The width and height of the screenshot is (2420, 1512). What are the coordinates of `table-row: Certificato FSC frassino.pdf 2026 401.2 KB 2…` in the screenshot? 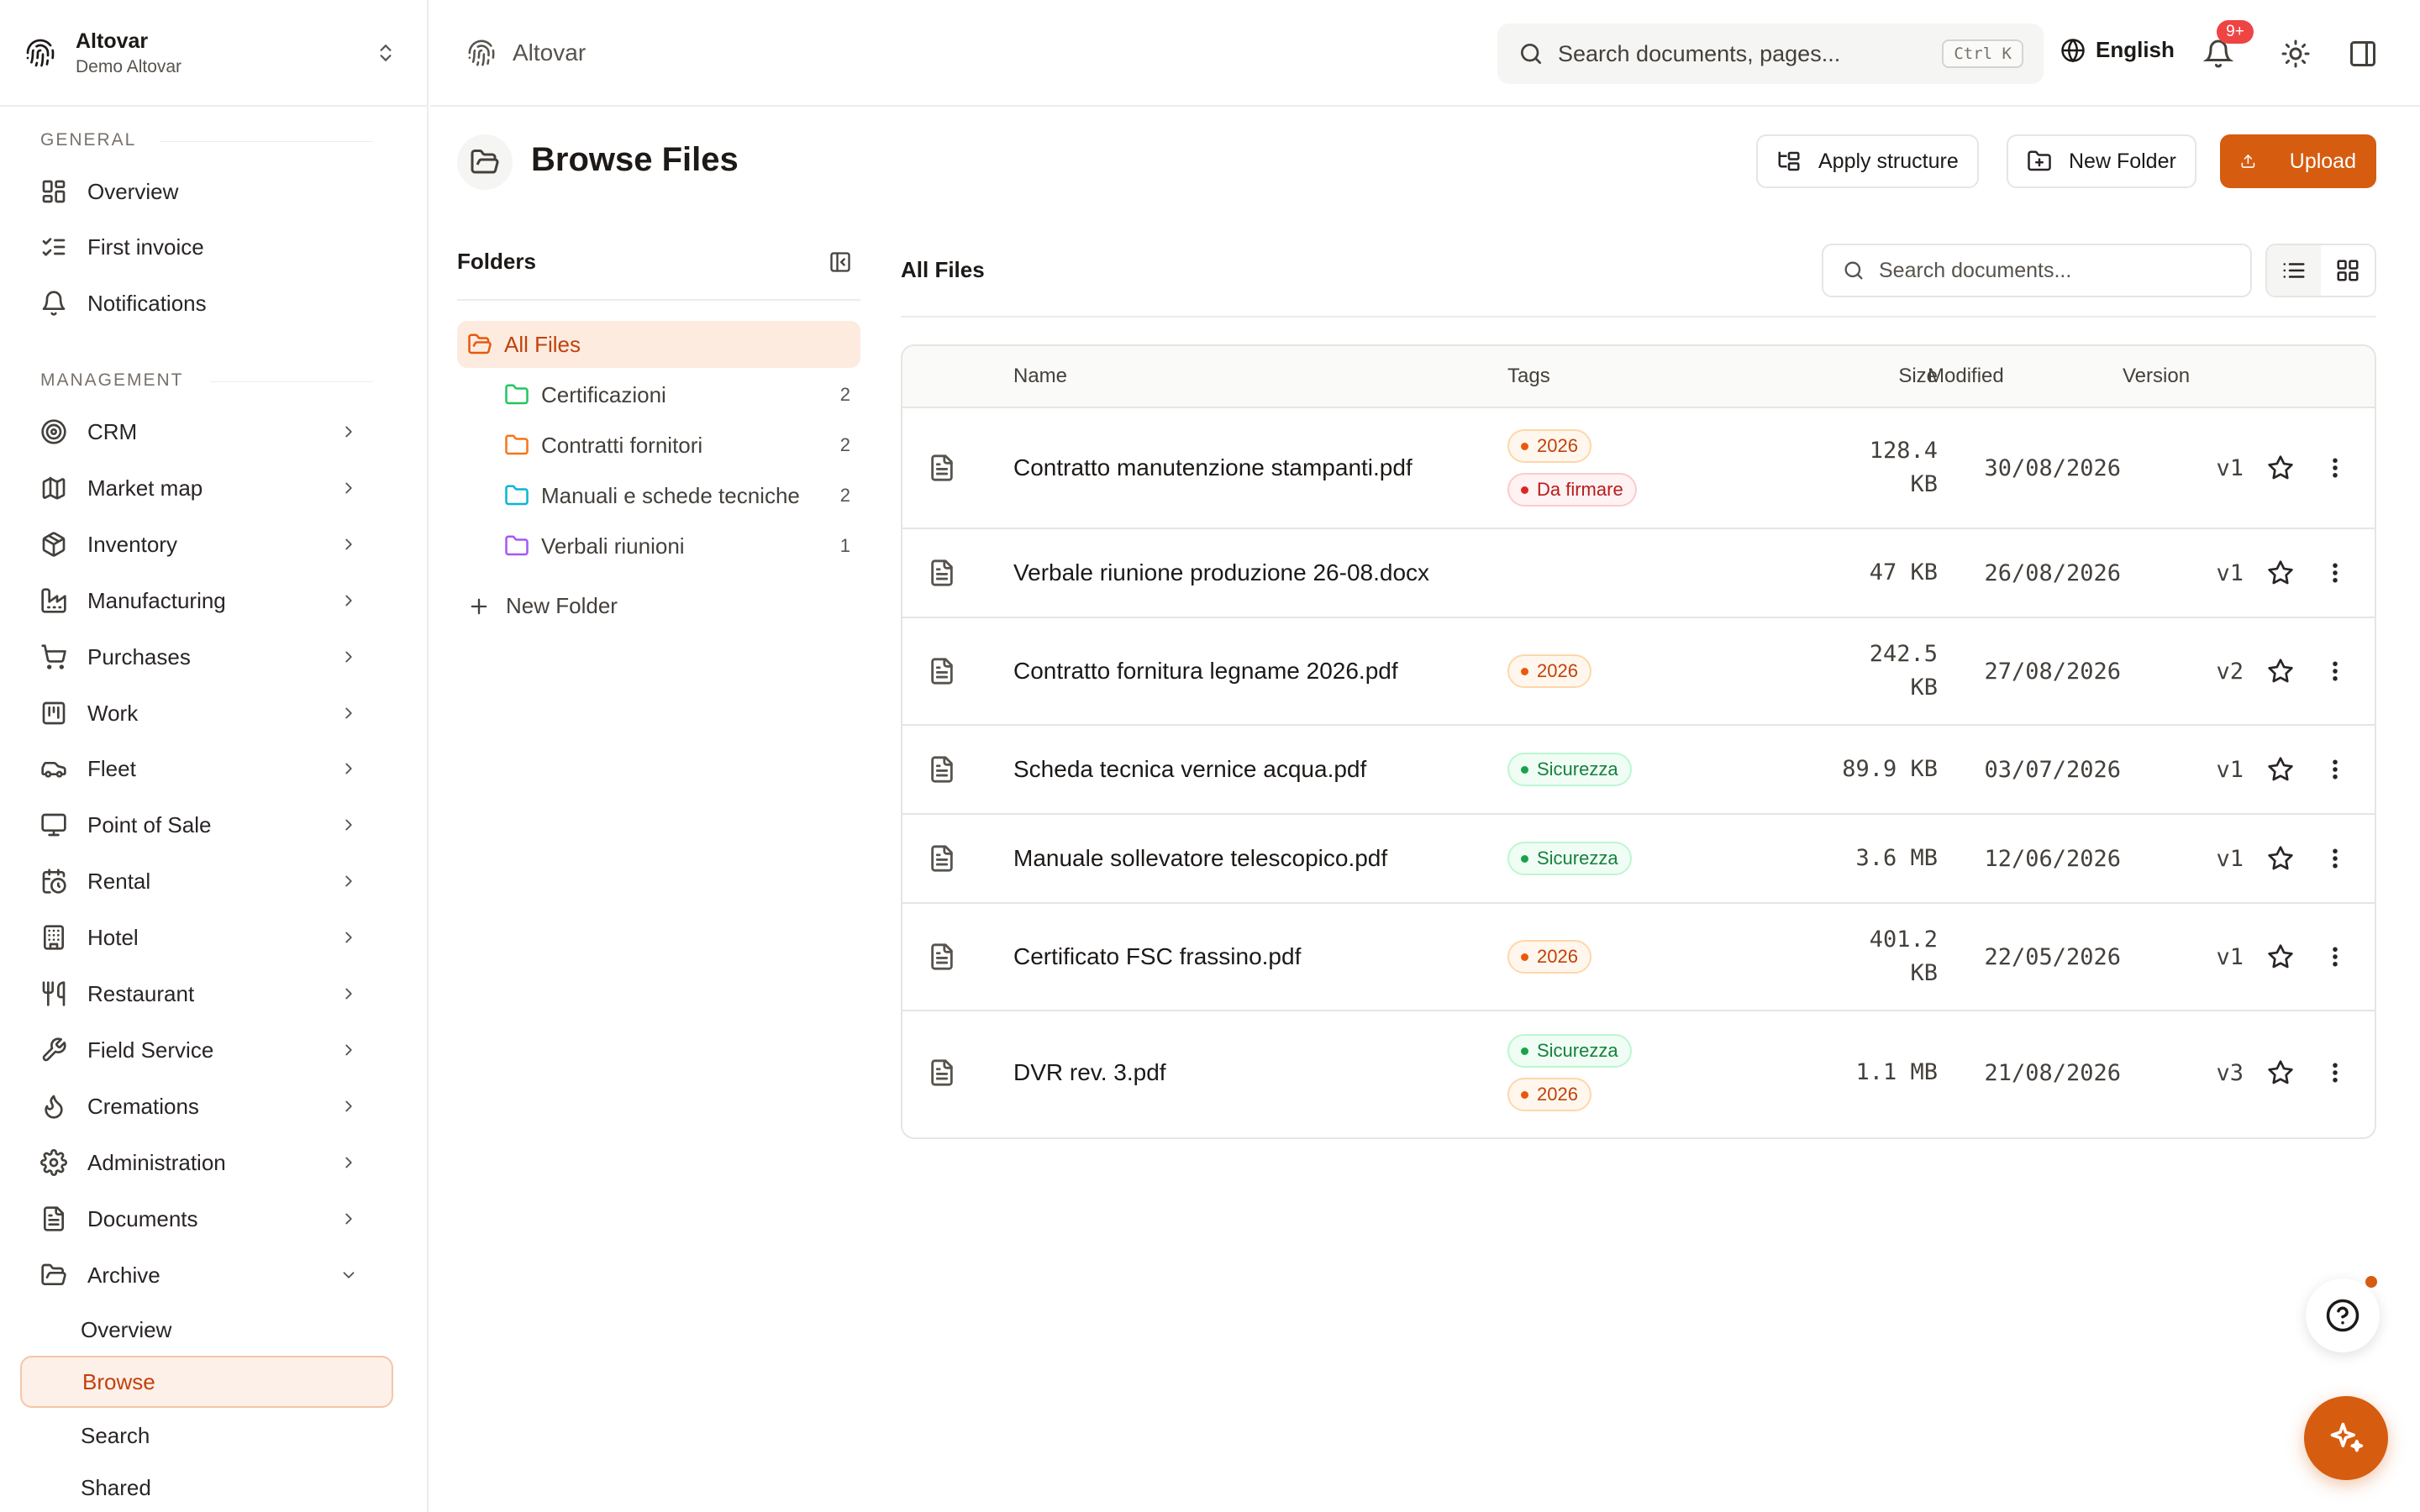 It's located at (1638, 957).